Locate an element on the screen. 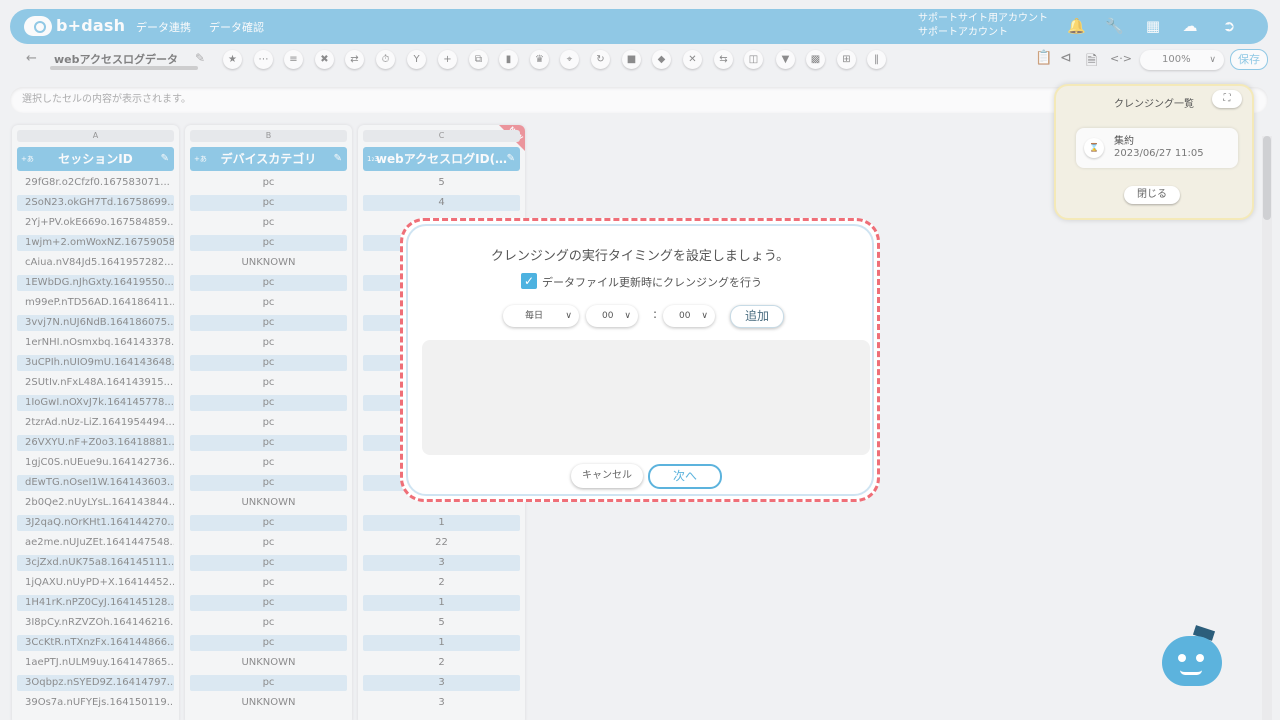 The image size is (1280, 720). mascot-helper-icon is located at coordinates (1193, 657).